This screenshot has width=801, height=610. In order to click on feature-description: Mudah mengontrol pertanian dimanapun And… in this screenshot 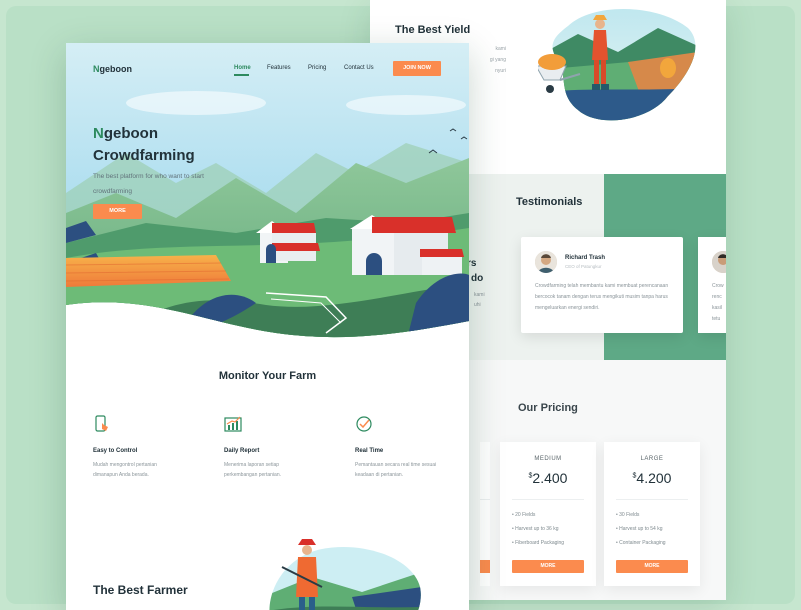, I will do `click(125, 470)`.